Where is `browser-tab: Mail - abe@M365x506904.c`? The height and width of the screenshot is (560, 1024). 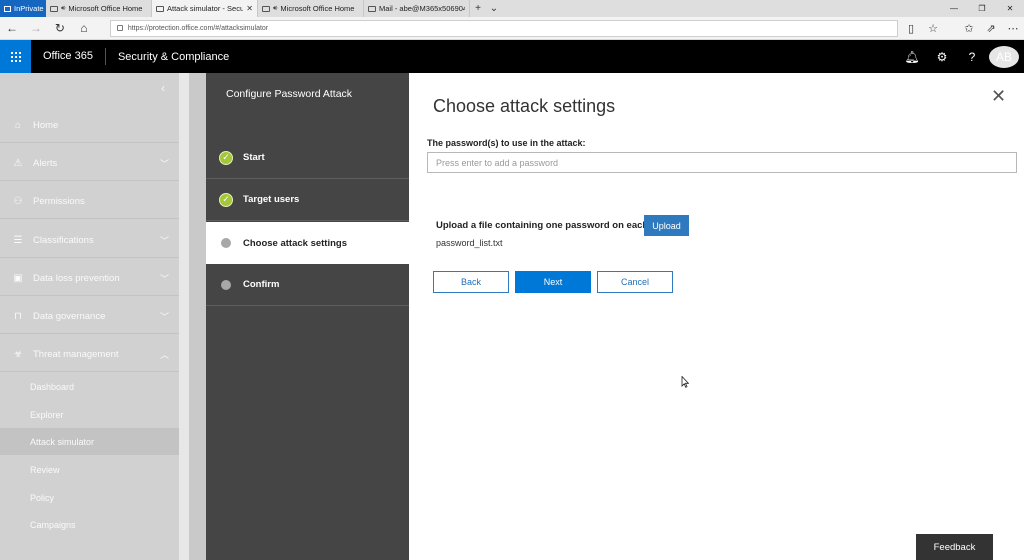 browser-tab: Mail - abe@M365x506904.c is located at coordinates (417, 8).